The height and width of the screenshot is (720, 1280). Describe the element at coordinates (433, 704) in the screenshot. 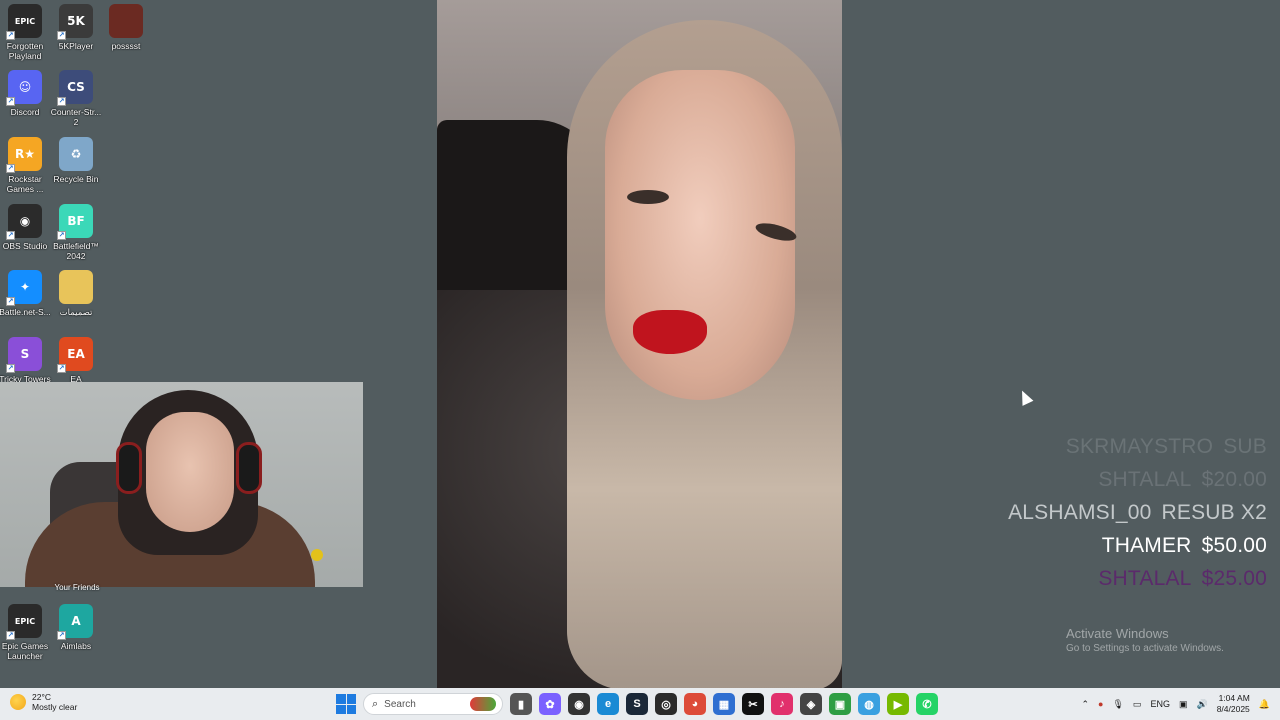

I see `taskbar-search: ⌕ Search` at that location.